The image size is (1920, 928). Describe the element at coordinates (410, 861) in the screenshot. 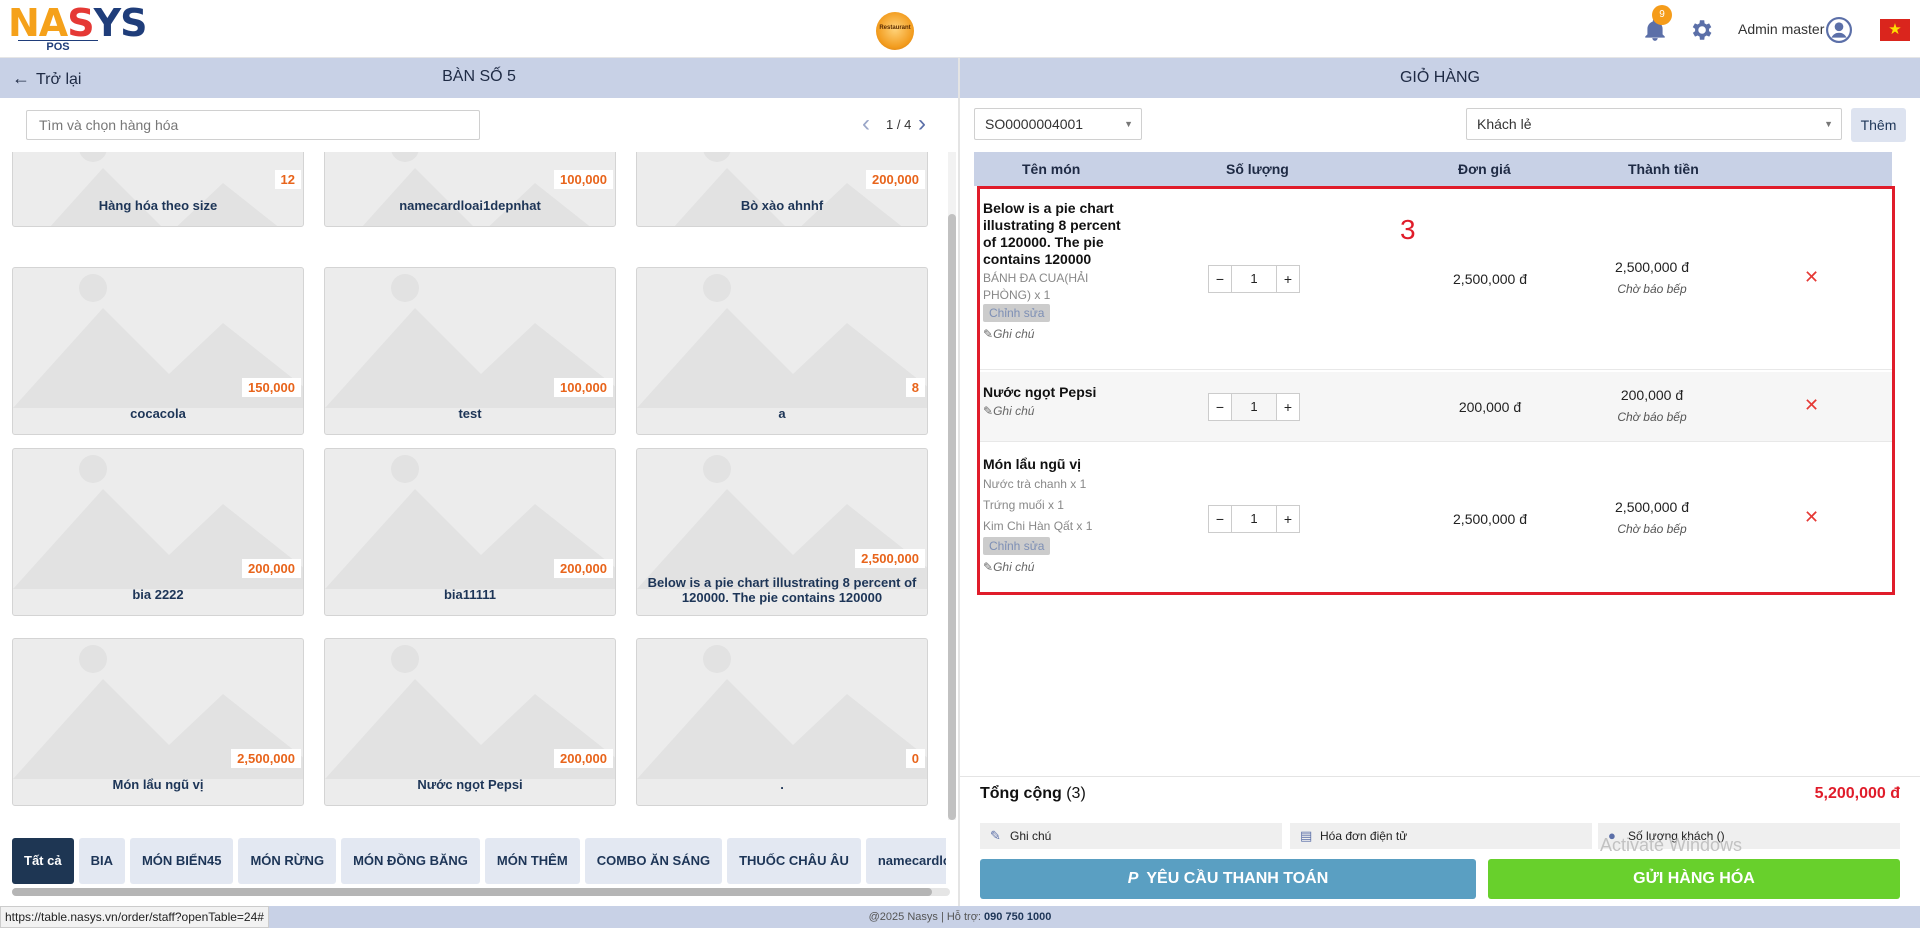

I see `category-tab: MÓN ĐỒNG BĂNG` at that location.